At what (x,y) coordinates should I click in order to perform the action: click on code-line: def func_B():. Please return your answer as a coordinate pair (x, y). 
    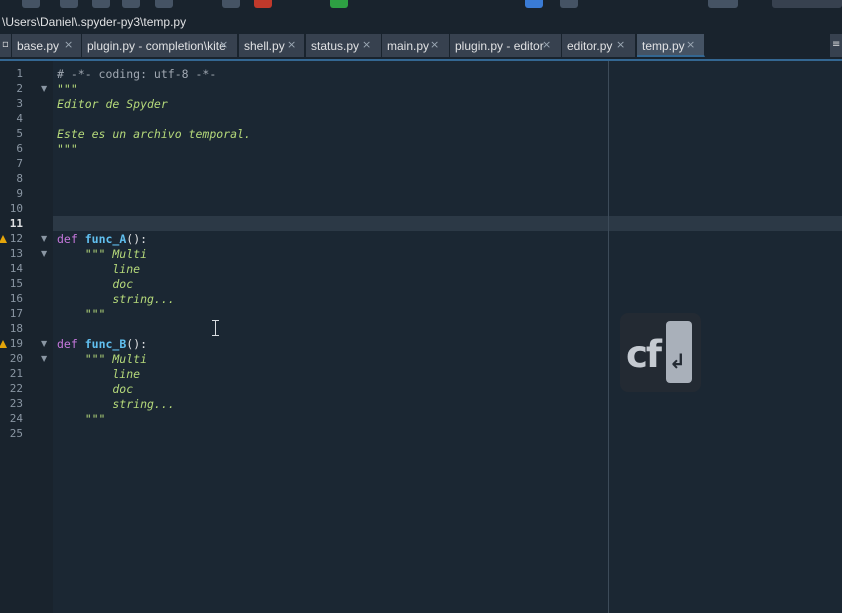
    Looking at the image, I should click on (102, 344).